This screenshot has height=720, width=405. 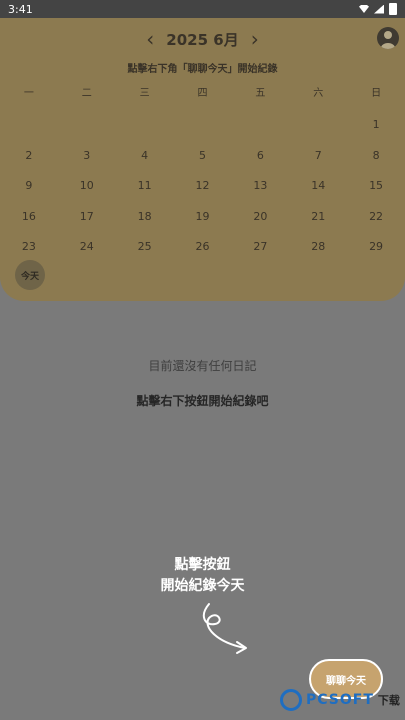 What do you see at coordinates (376, 156) in the screenshot?
I see `day-cell: 8` at bounding box center [376, 156].